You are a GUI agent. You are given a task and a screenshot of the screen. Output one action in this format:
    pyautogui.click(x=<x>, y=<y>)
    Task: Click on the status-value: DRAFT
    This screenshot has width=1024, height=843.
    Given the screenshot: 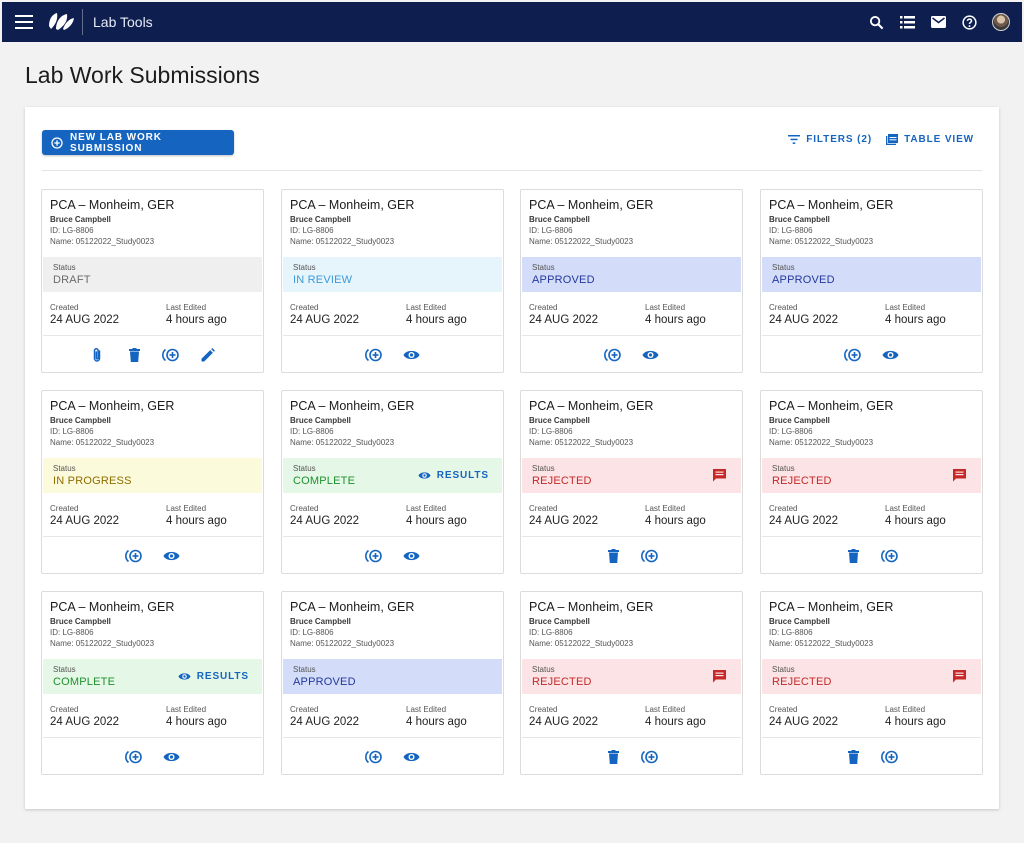 What is the action you would take?
    pyautogui.click(x=72, y=280)
    